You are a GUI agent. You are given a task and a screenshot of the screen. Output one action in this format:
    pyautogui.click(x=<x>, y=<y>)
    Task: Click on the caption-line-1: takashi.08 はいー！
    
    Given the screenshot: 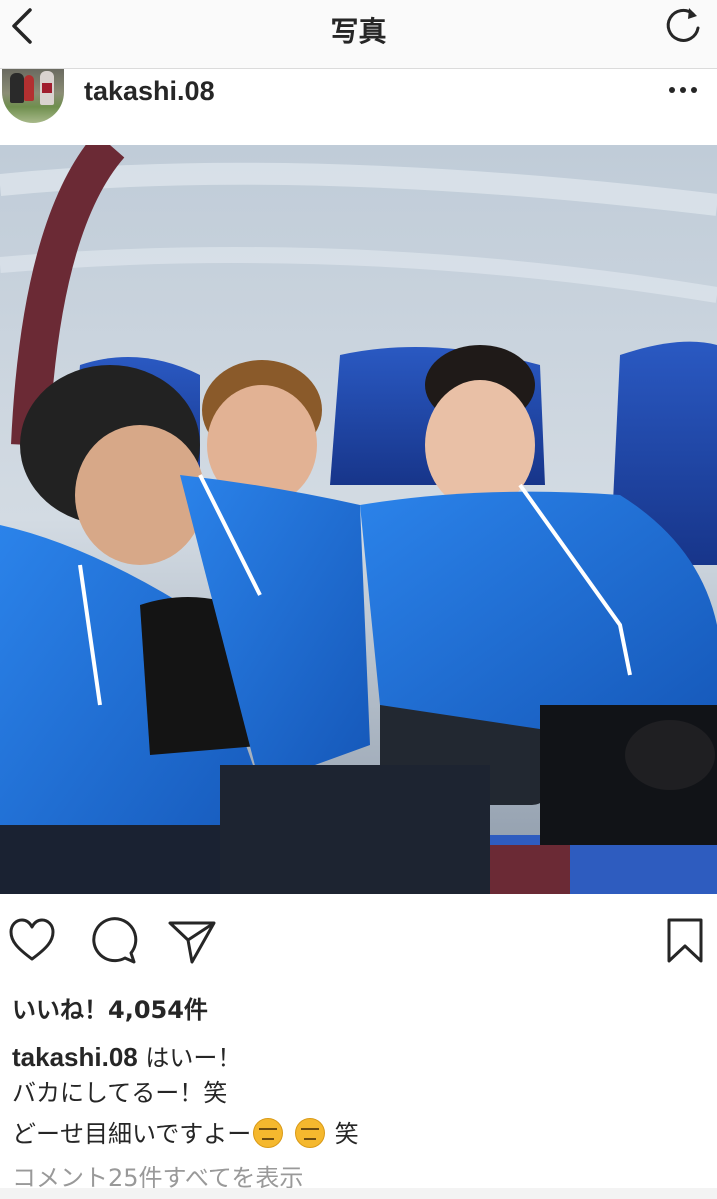 What is the action you would take?
    pyautogui.click(x=126, y=1055)
    